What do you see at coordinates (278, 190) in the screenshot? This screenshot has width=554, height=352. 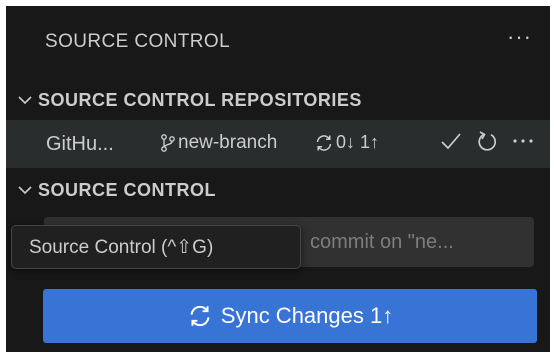 I see `source-control-section-header: SOURCE CONTROL` at bounding box center [278, 190].